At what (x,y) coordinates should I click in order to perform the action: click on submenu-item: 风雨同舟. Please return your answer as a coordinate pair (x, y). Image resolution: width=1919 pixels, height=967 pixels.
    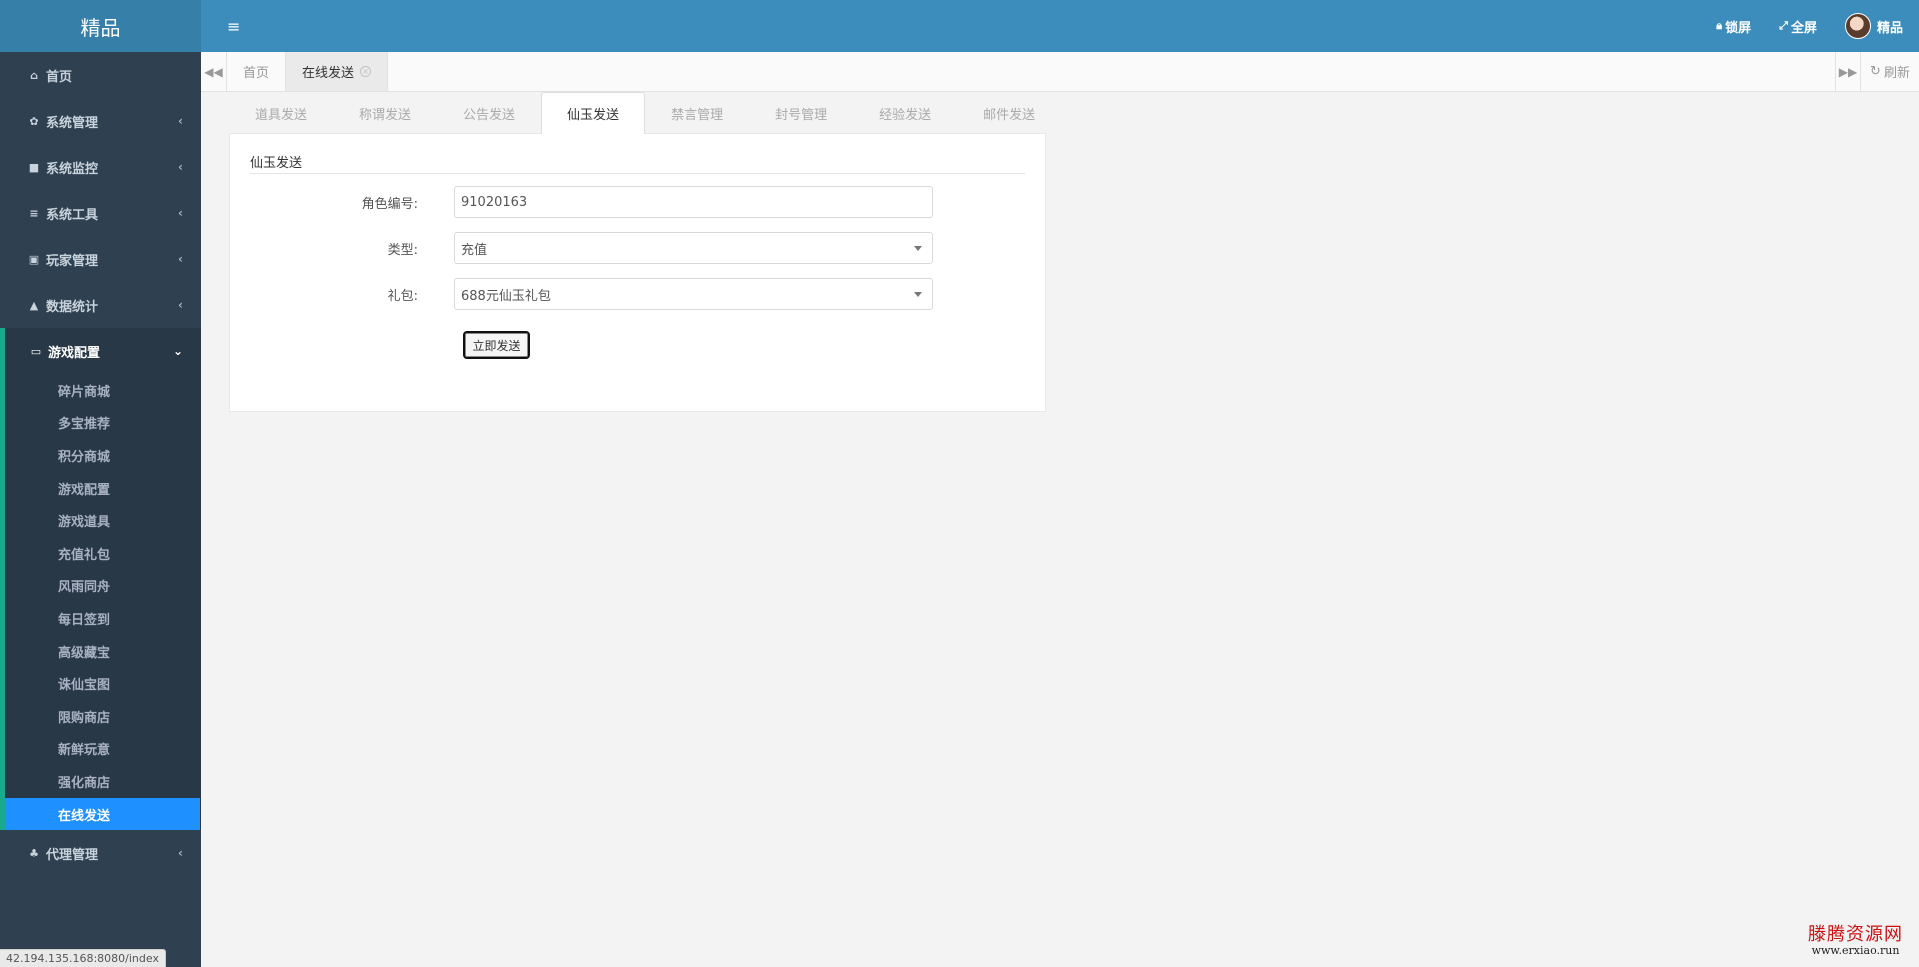
    Looking at the image, I should click on (103, 586).